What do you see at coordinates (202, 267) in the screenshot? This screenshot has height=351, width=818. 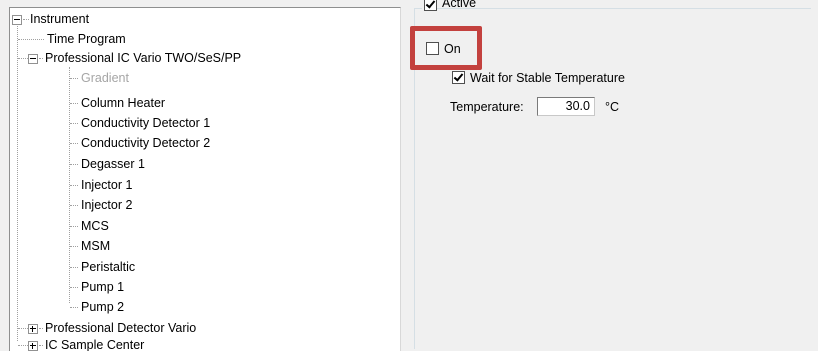 I see `tree-node-peristaltic: Peristaltic` at bounding box center [202, 267].